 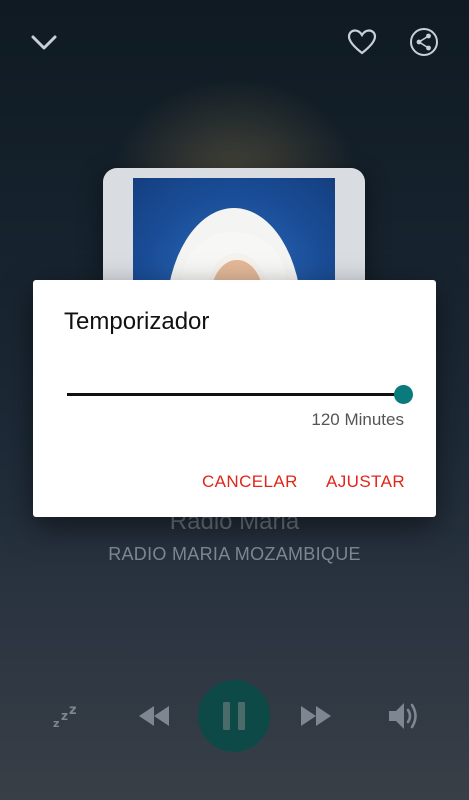 What do you see at coordinates (365, 482) in the screenshot?
I see `set-button: AJUSTAR` at bounding box center [365, 482].